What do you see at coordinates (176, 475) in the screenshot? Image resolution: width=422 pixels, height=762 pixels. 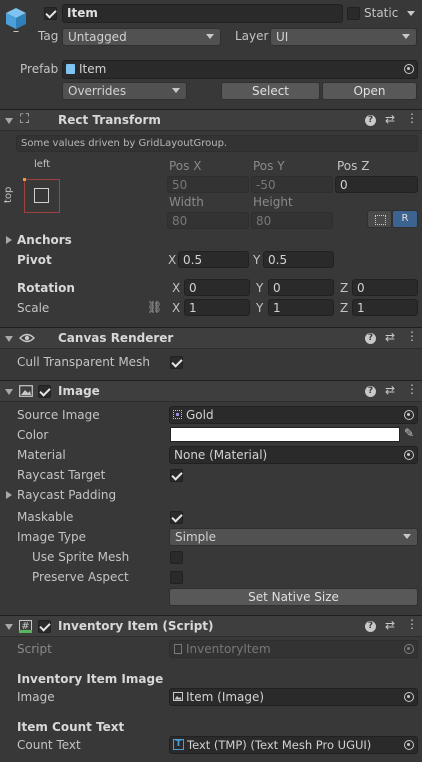 I see `raycast-target-checkbox` at bounding box center [176, 475].